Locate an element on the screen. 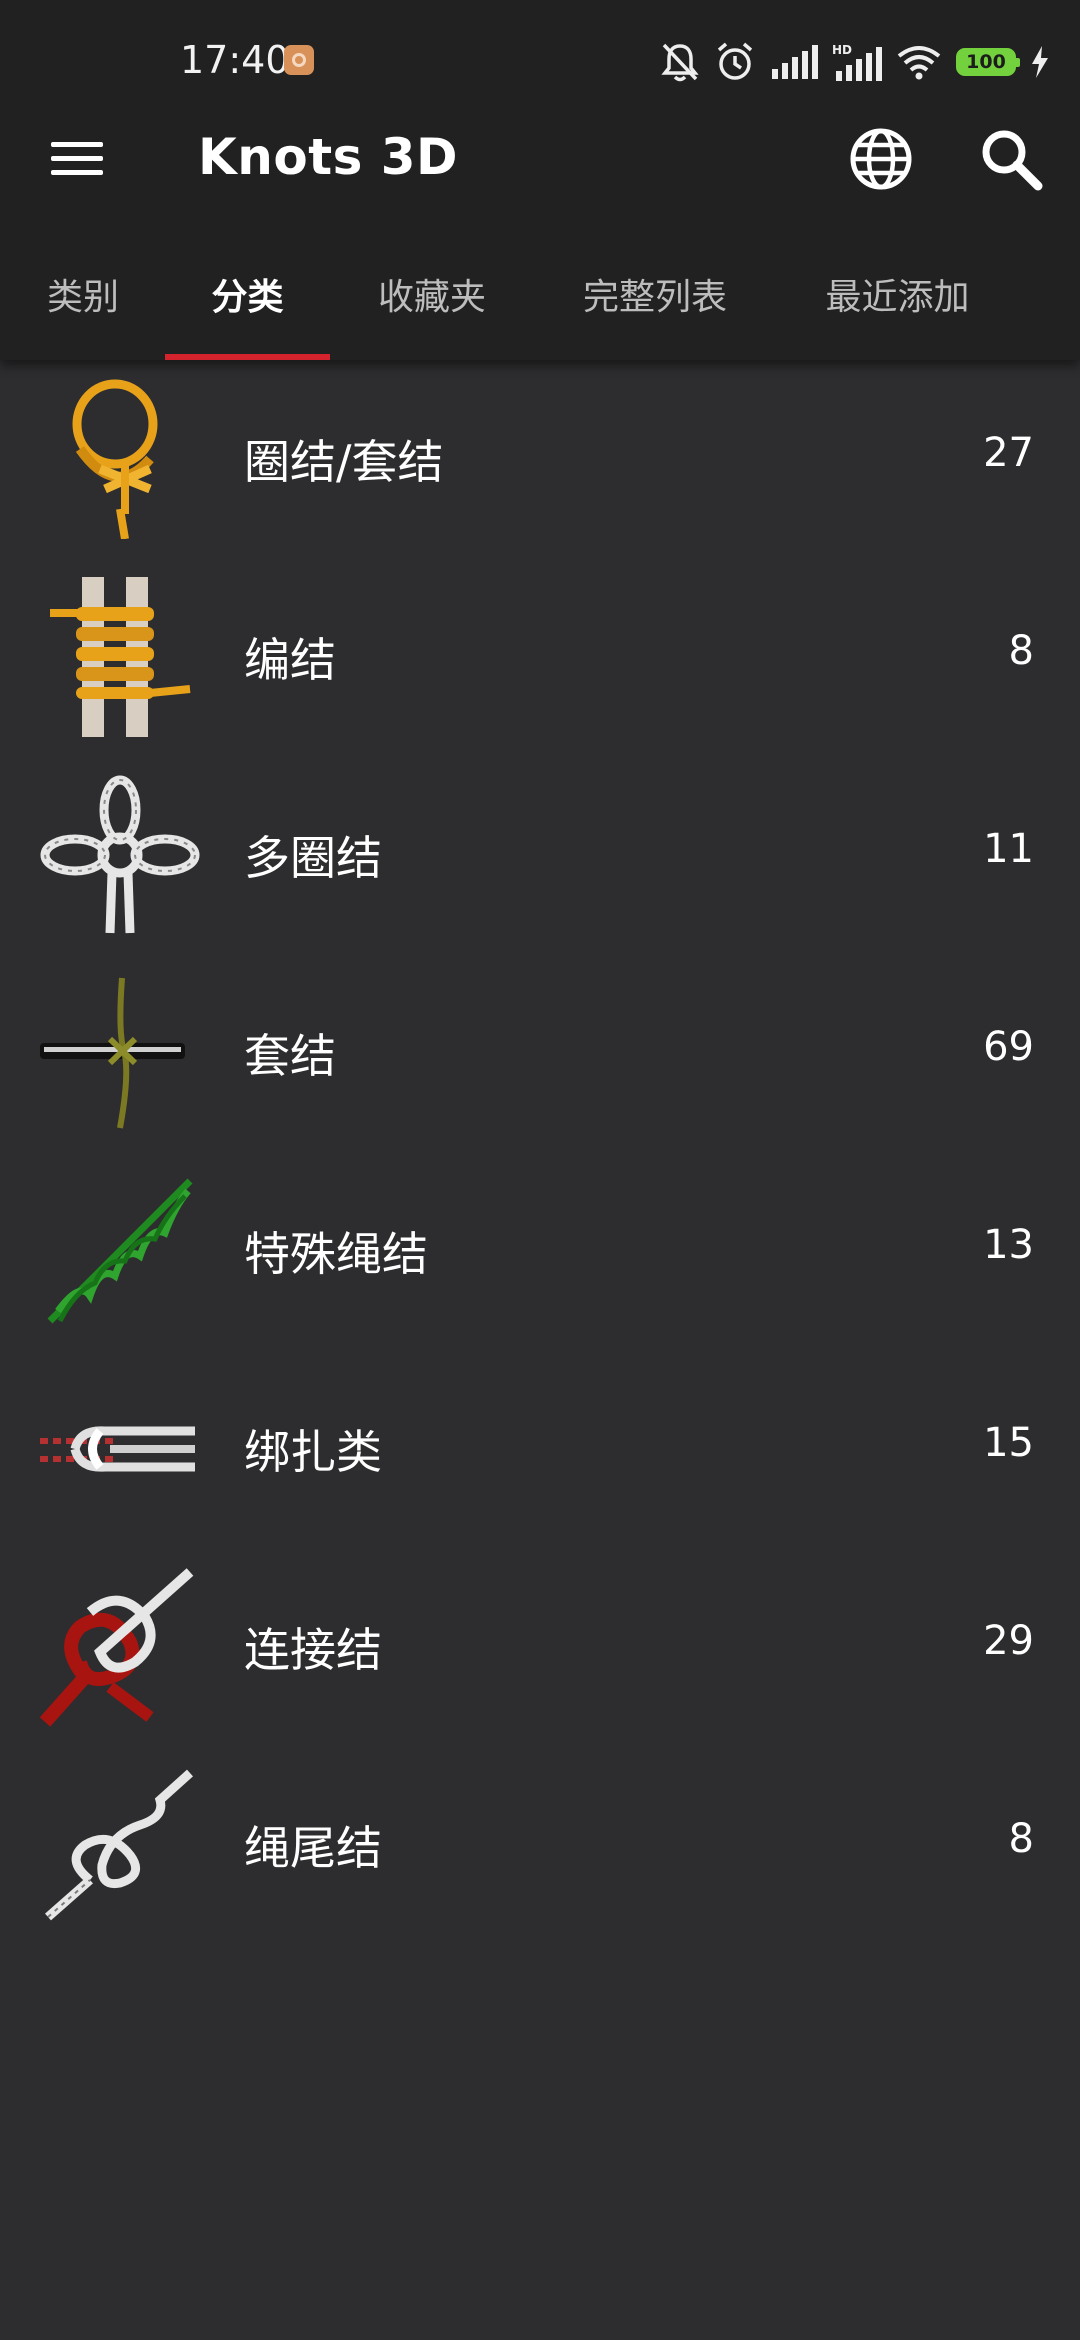 The image size is (1080, 2340). category-label: 绳尾结 is located at coordinates (313, 1848).